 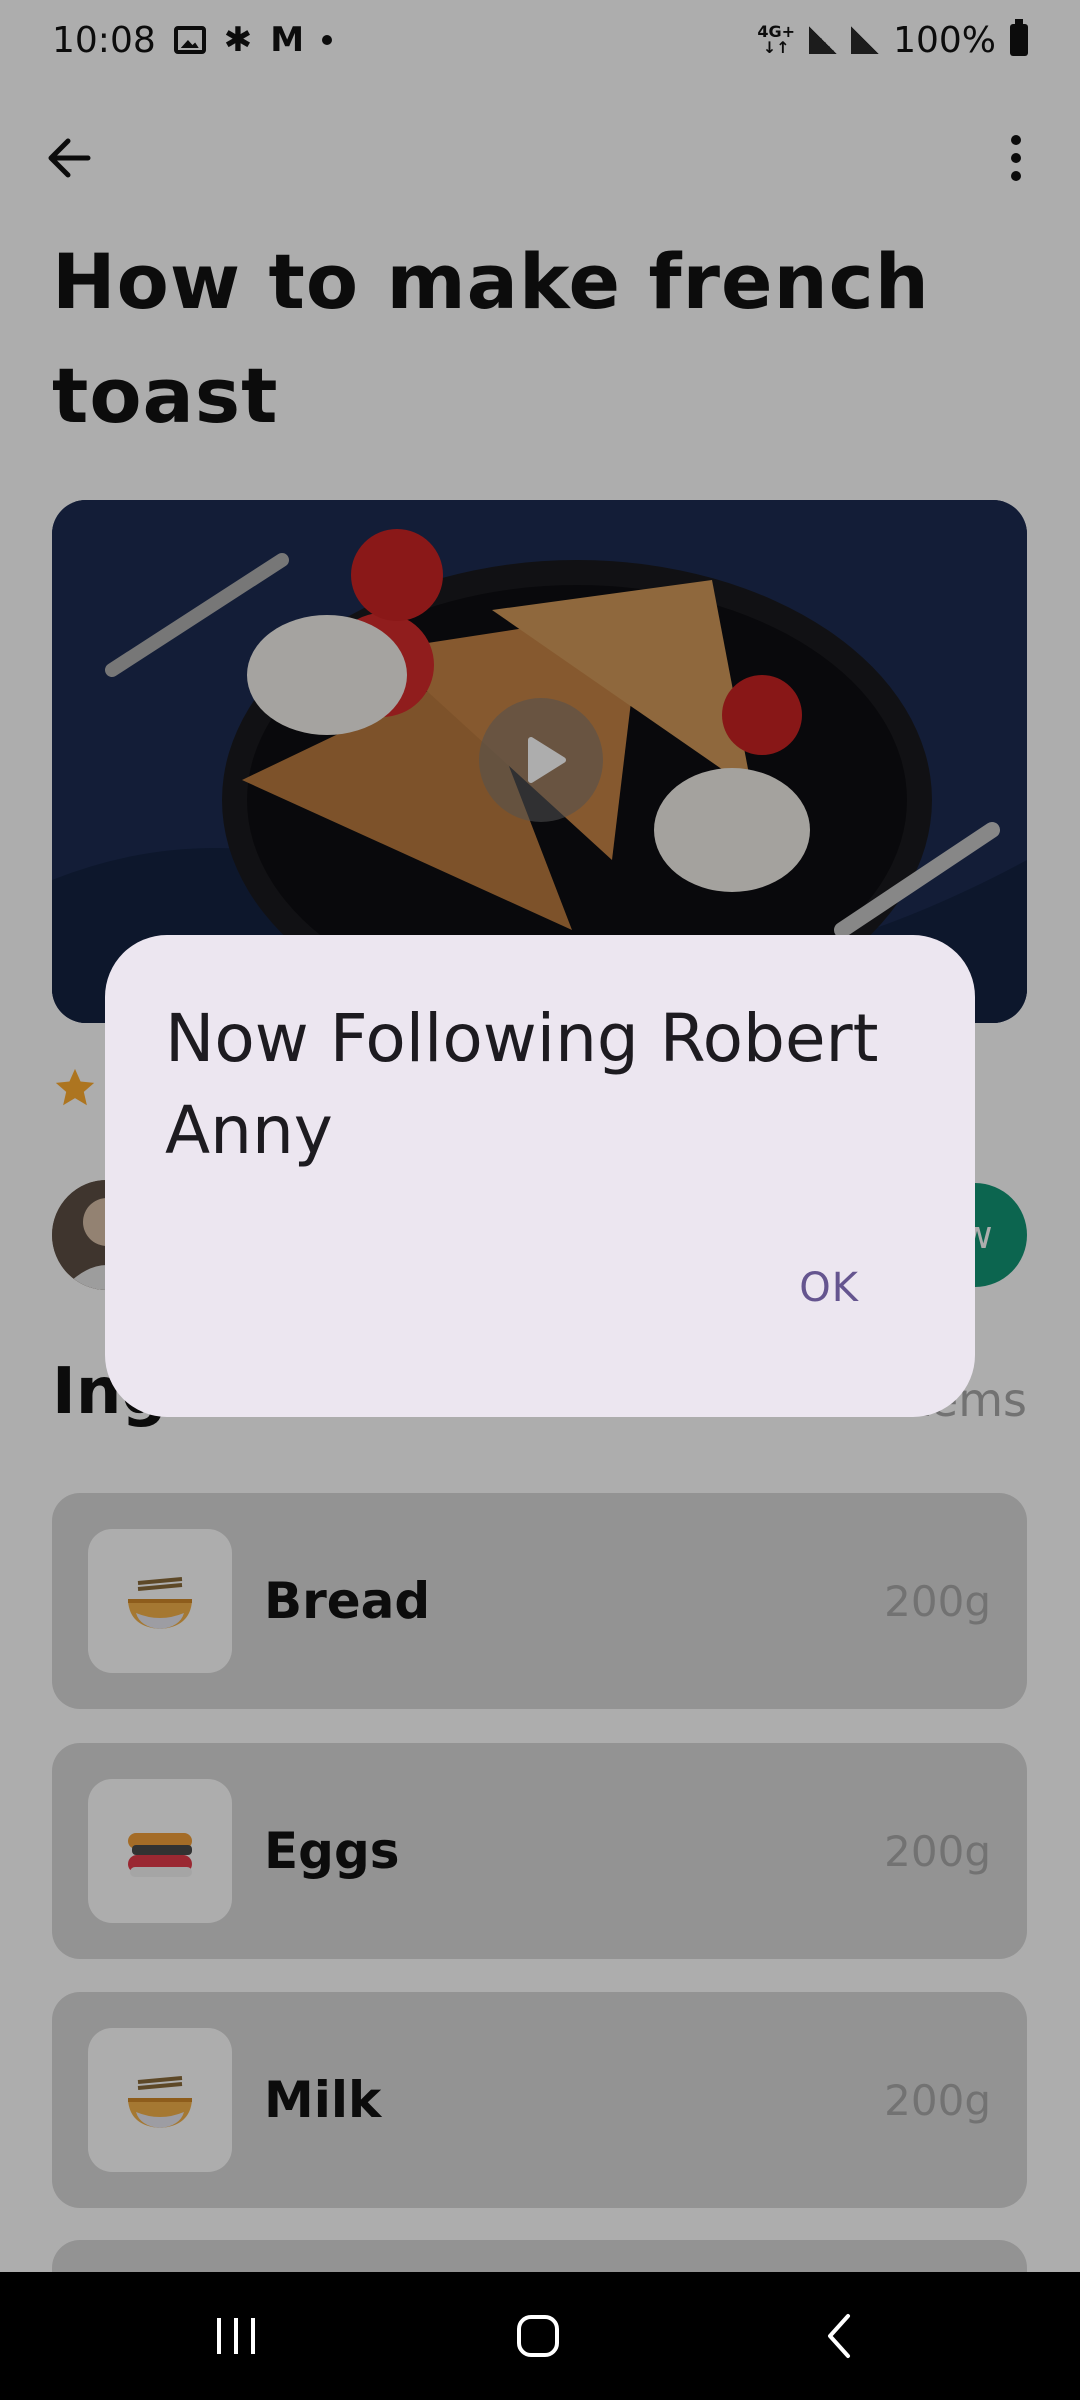 I want to click on recent-apps-button, so click(x=236, y=2336).